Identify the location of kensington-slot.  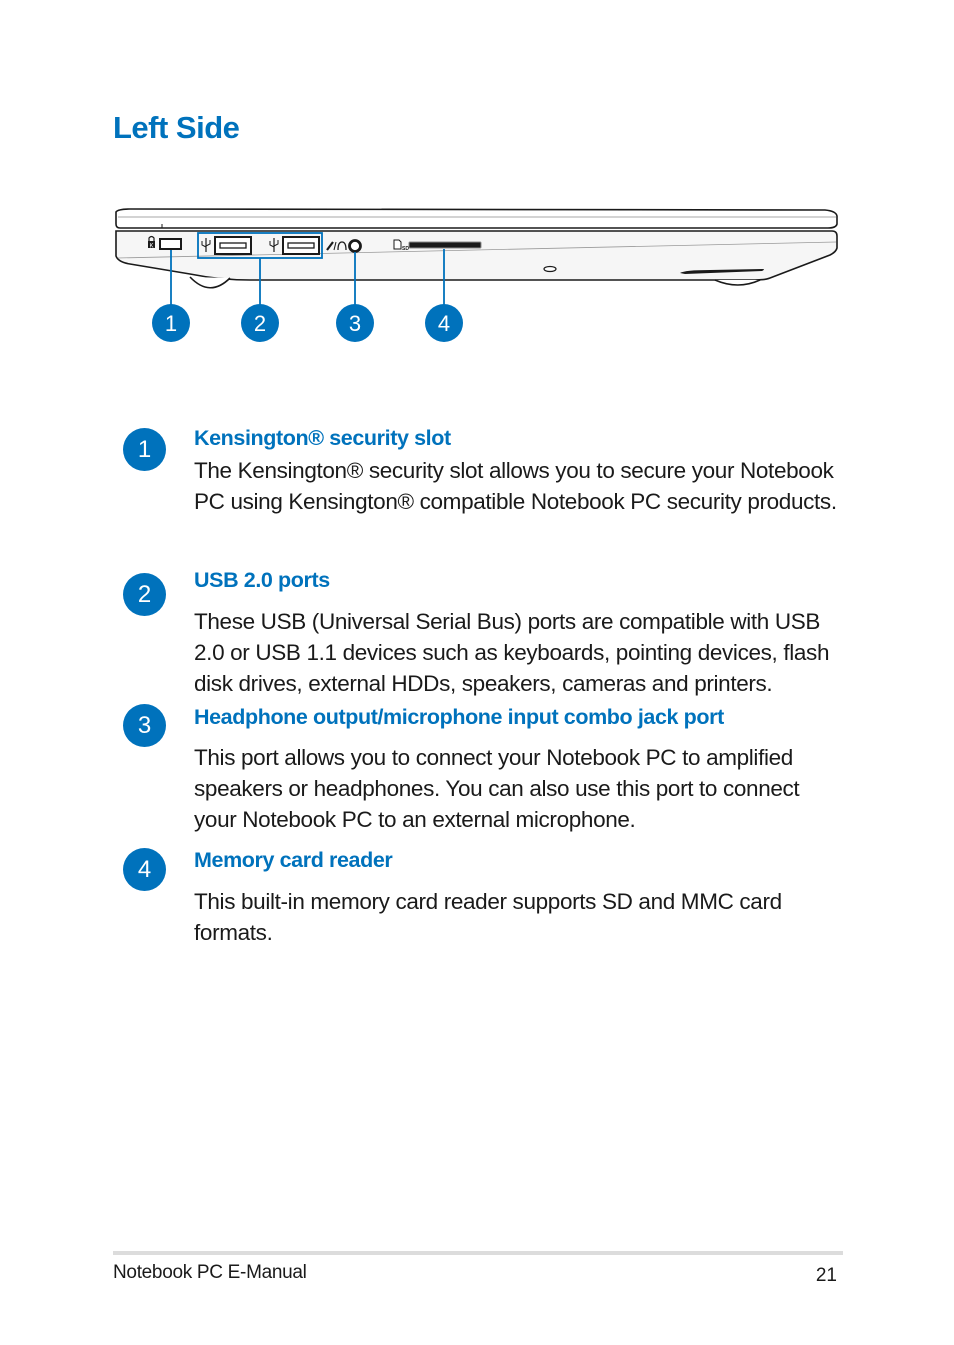
(170, 244).